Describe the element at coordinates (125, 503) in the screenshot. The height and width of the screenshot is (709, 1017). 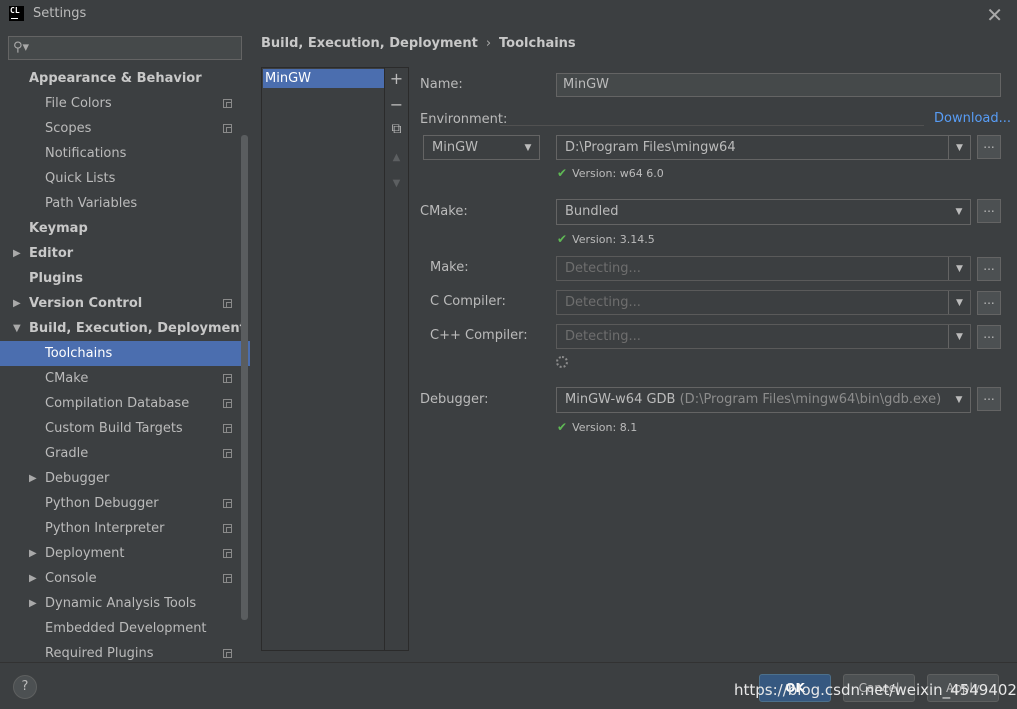
I see `sidebar-item-python-debugger: Python Debugger` at that location.